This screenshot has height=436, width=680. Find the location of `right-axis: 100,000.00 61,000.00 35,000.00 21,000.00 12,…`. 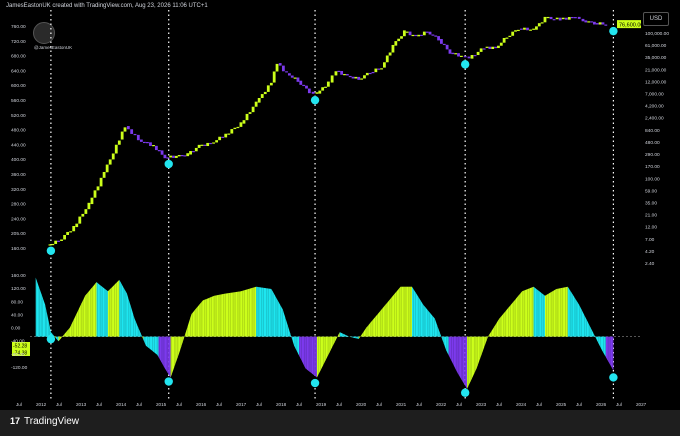

right-axis: 100,000.00 61,000.00 35,000.00 21,000.00 12,… is located at coordinates (657, 149).